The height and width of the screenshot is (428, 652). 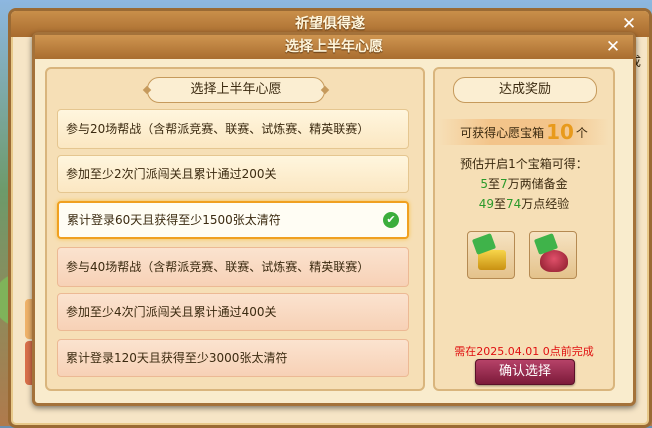 I want to click on reward-silver-line: 5至7万两储备金, so click(x=524, y=183).